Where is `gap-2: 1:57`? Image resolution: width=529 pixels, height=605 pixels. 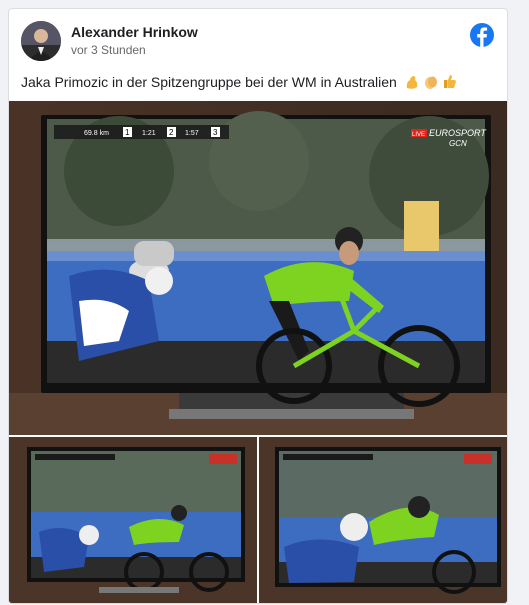 gap-2: 1:57 is located at coordinates (192, 133).